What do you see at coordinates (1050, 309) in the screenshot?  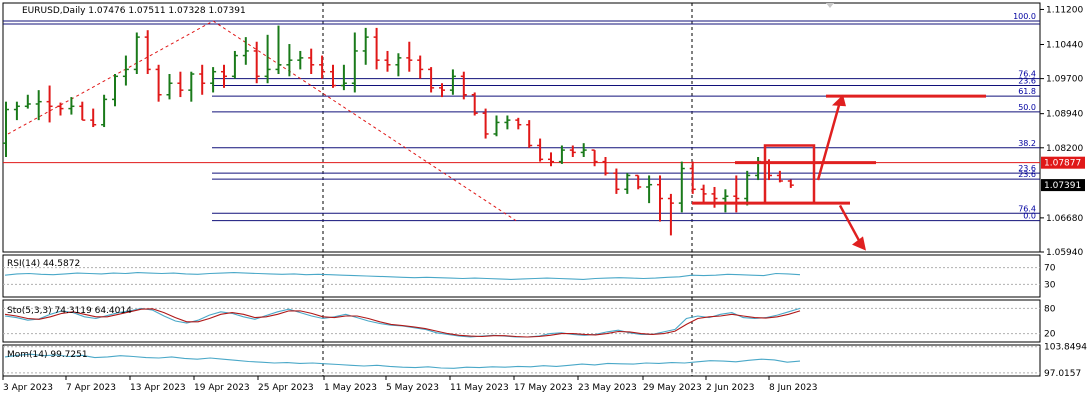 I see `indicator-y-label: 80` at bounding box center [1050, 309].